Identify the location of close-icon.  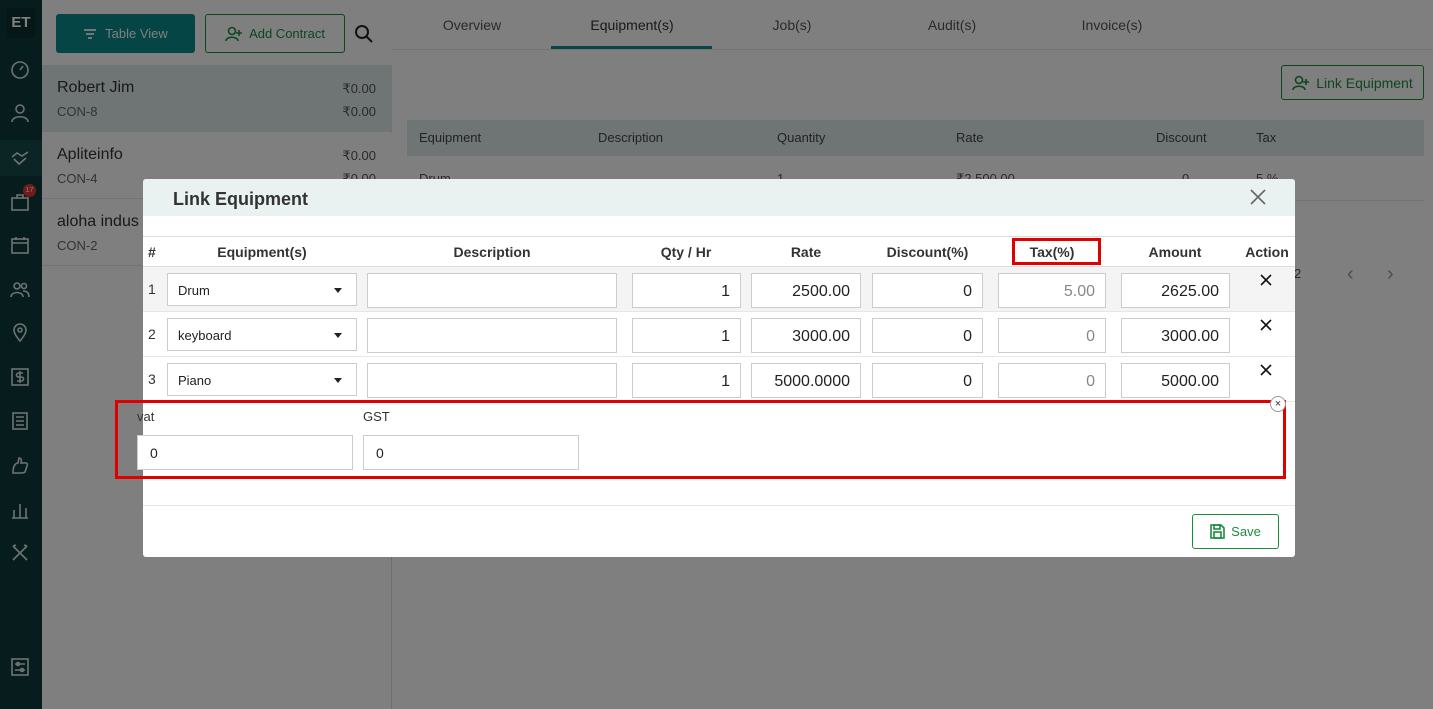
(1258, 197).